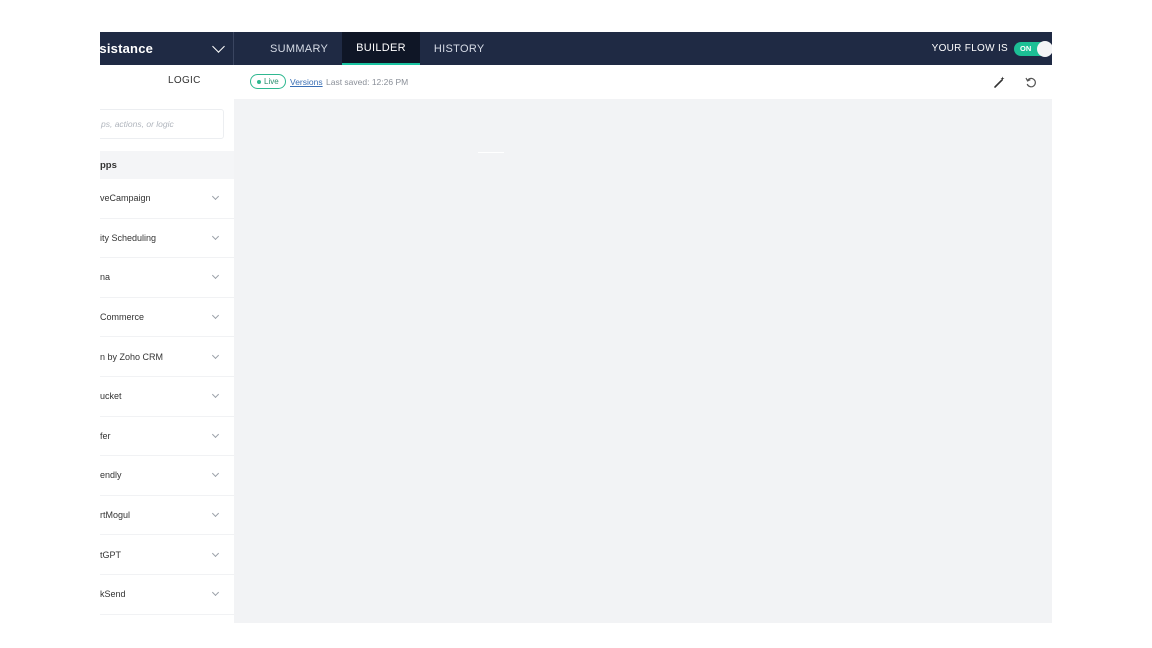 The image size is (1152, 648). What do you see at coordinates (299, 48) in the screenshot?
I see `tab-summary: SUMMARY` at bounding box center [299, 48].